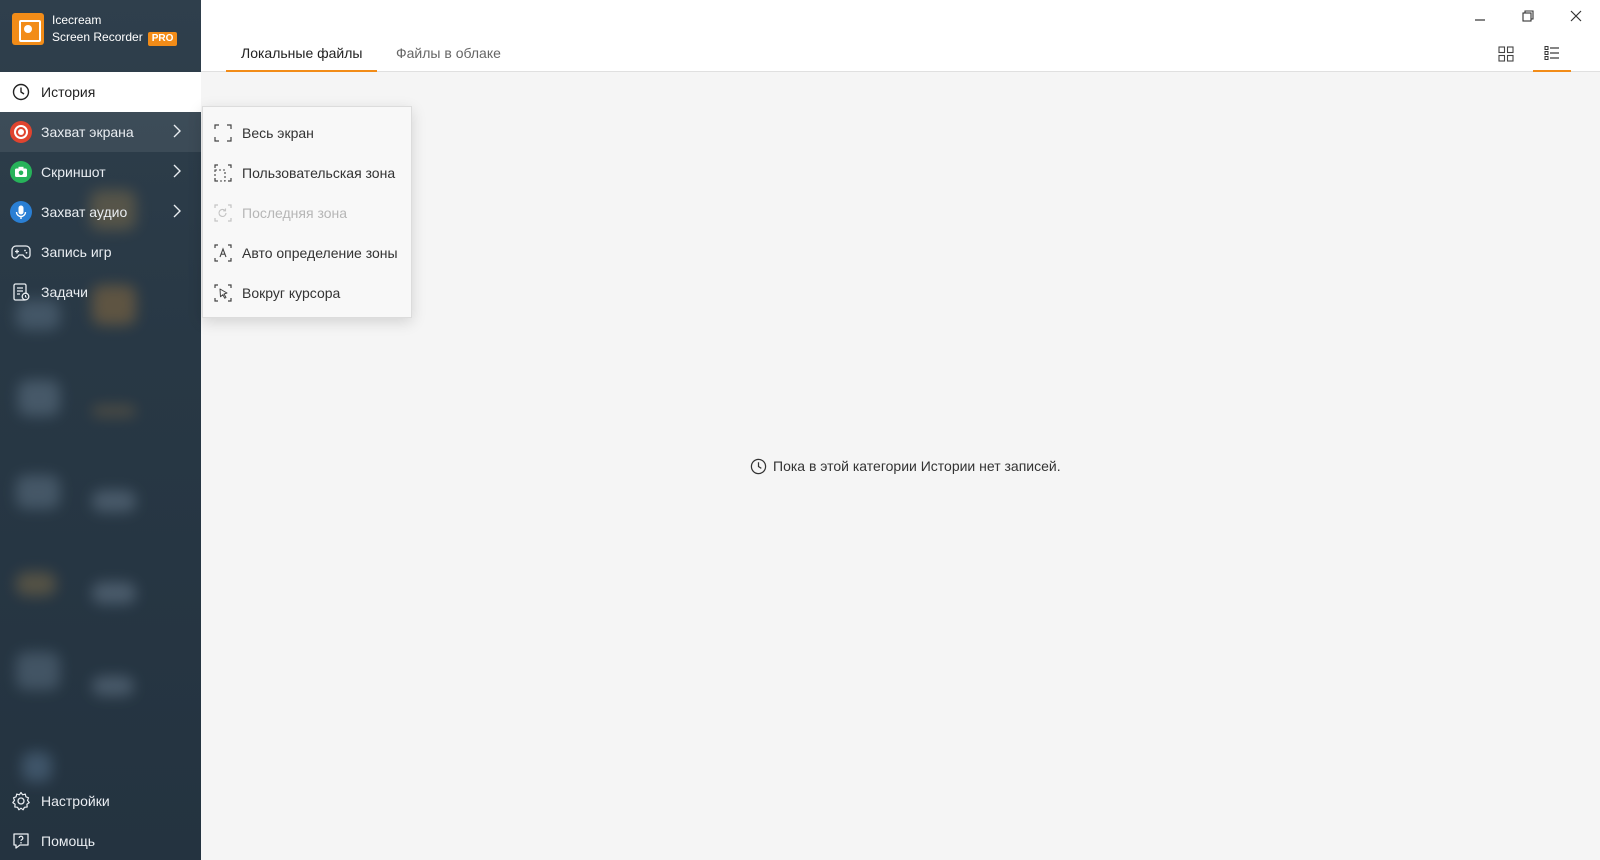 The image size is (1600, 860). I want to click on last-area-icon, so click(223, 213).